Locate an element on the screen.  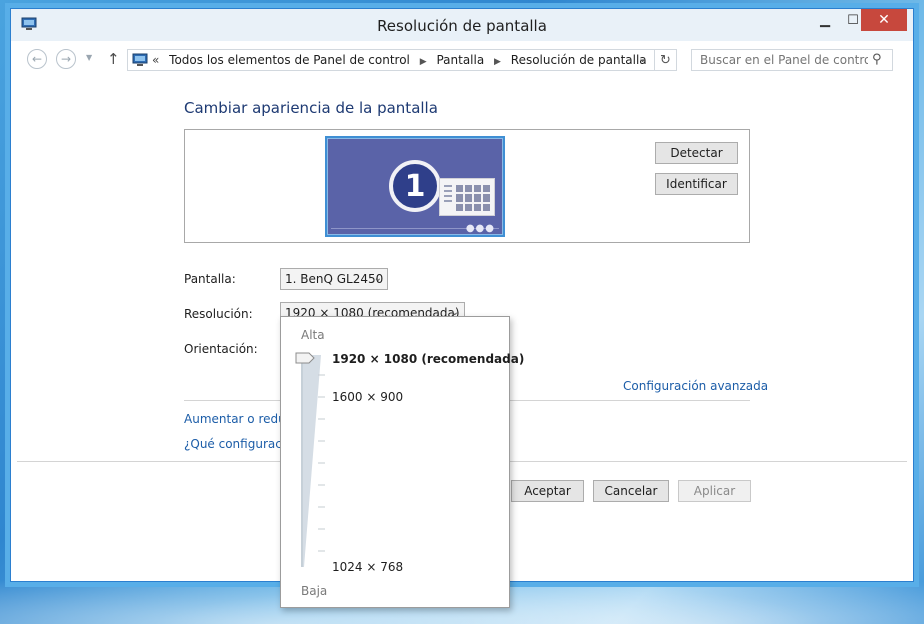
arrow-left-icon: ← is located at coordinates (37, 59).